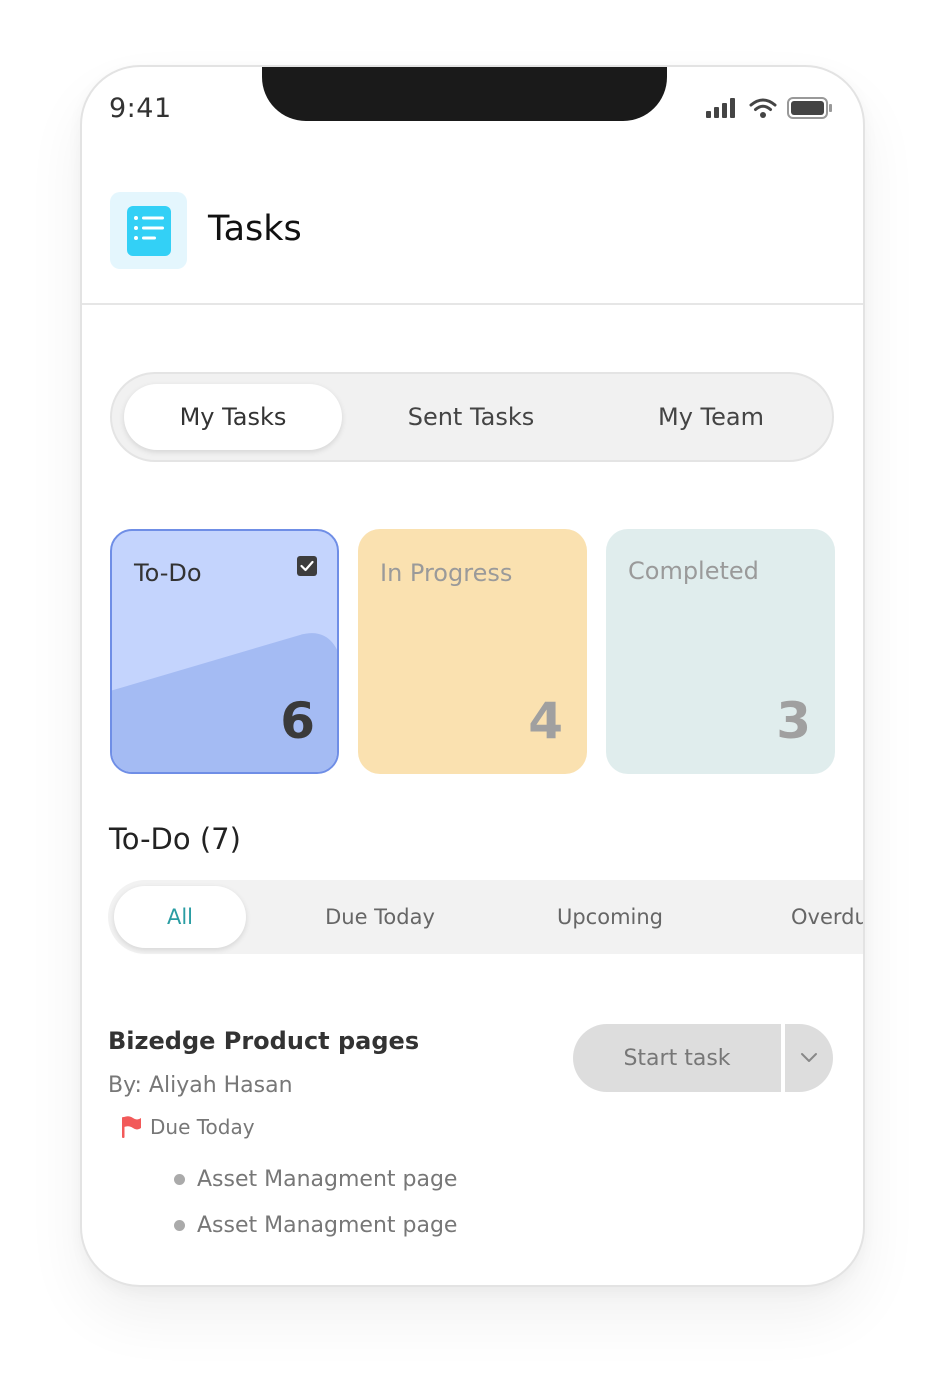 This screenshot has height=1380, width=944. What do you see at coordinates (297, 721) in the screenshot?
I see `todo-card-count: 6` at bounding box center [297, 721].